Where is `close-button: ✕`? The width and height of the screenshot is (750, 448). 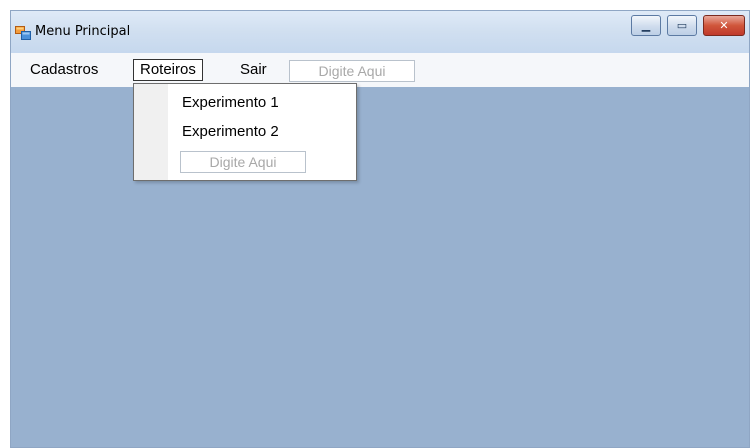
close-button: ✕ is located at coordinates (724, 25).